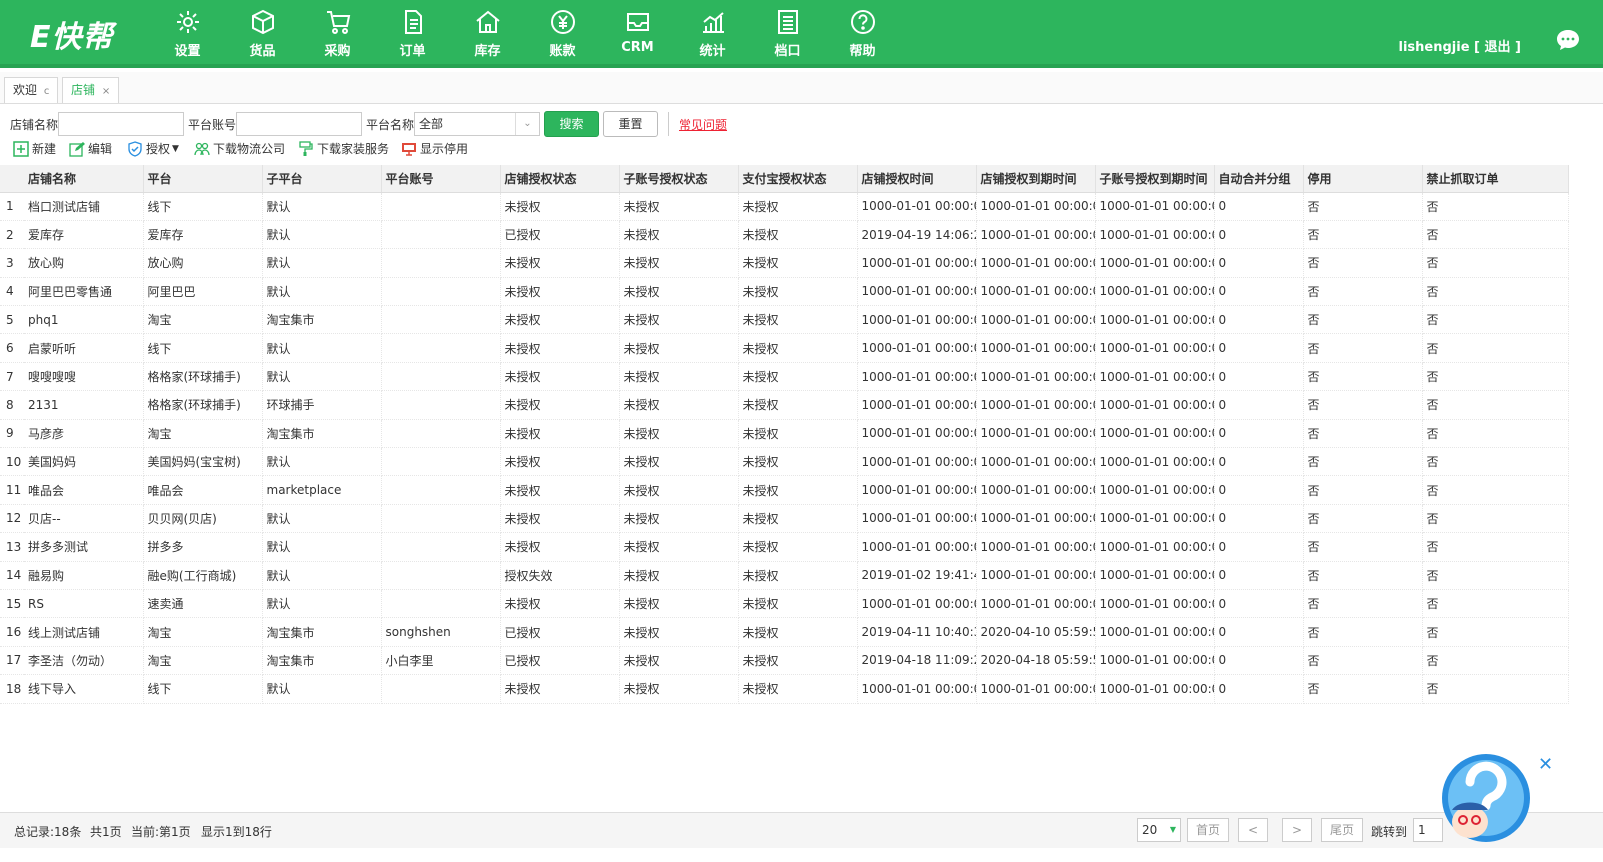 This screenshot has height=862, width=1603. Describe the element at coordinates (239, 148) in the screenshot. I see `download-logistics-button: 下载物流公司` at that location.